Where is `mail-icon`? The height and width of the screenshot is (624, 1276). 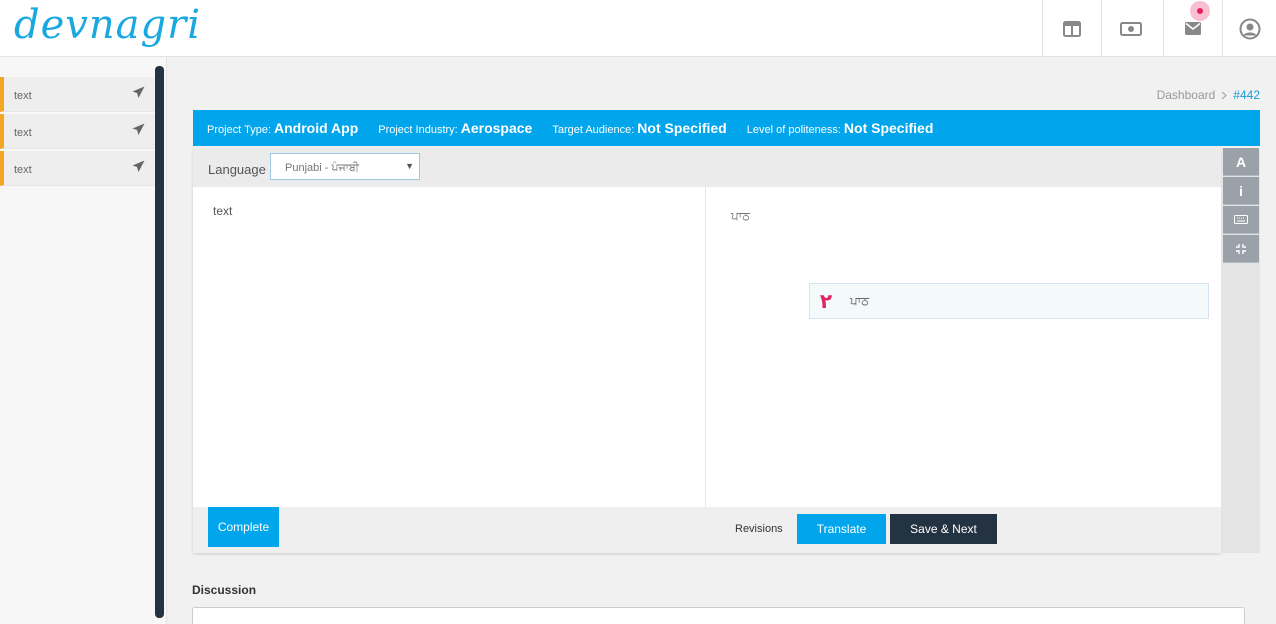 mail-icon is located at coordinates (1192, 28).